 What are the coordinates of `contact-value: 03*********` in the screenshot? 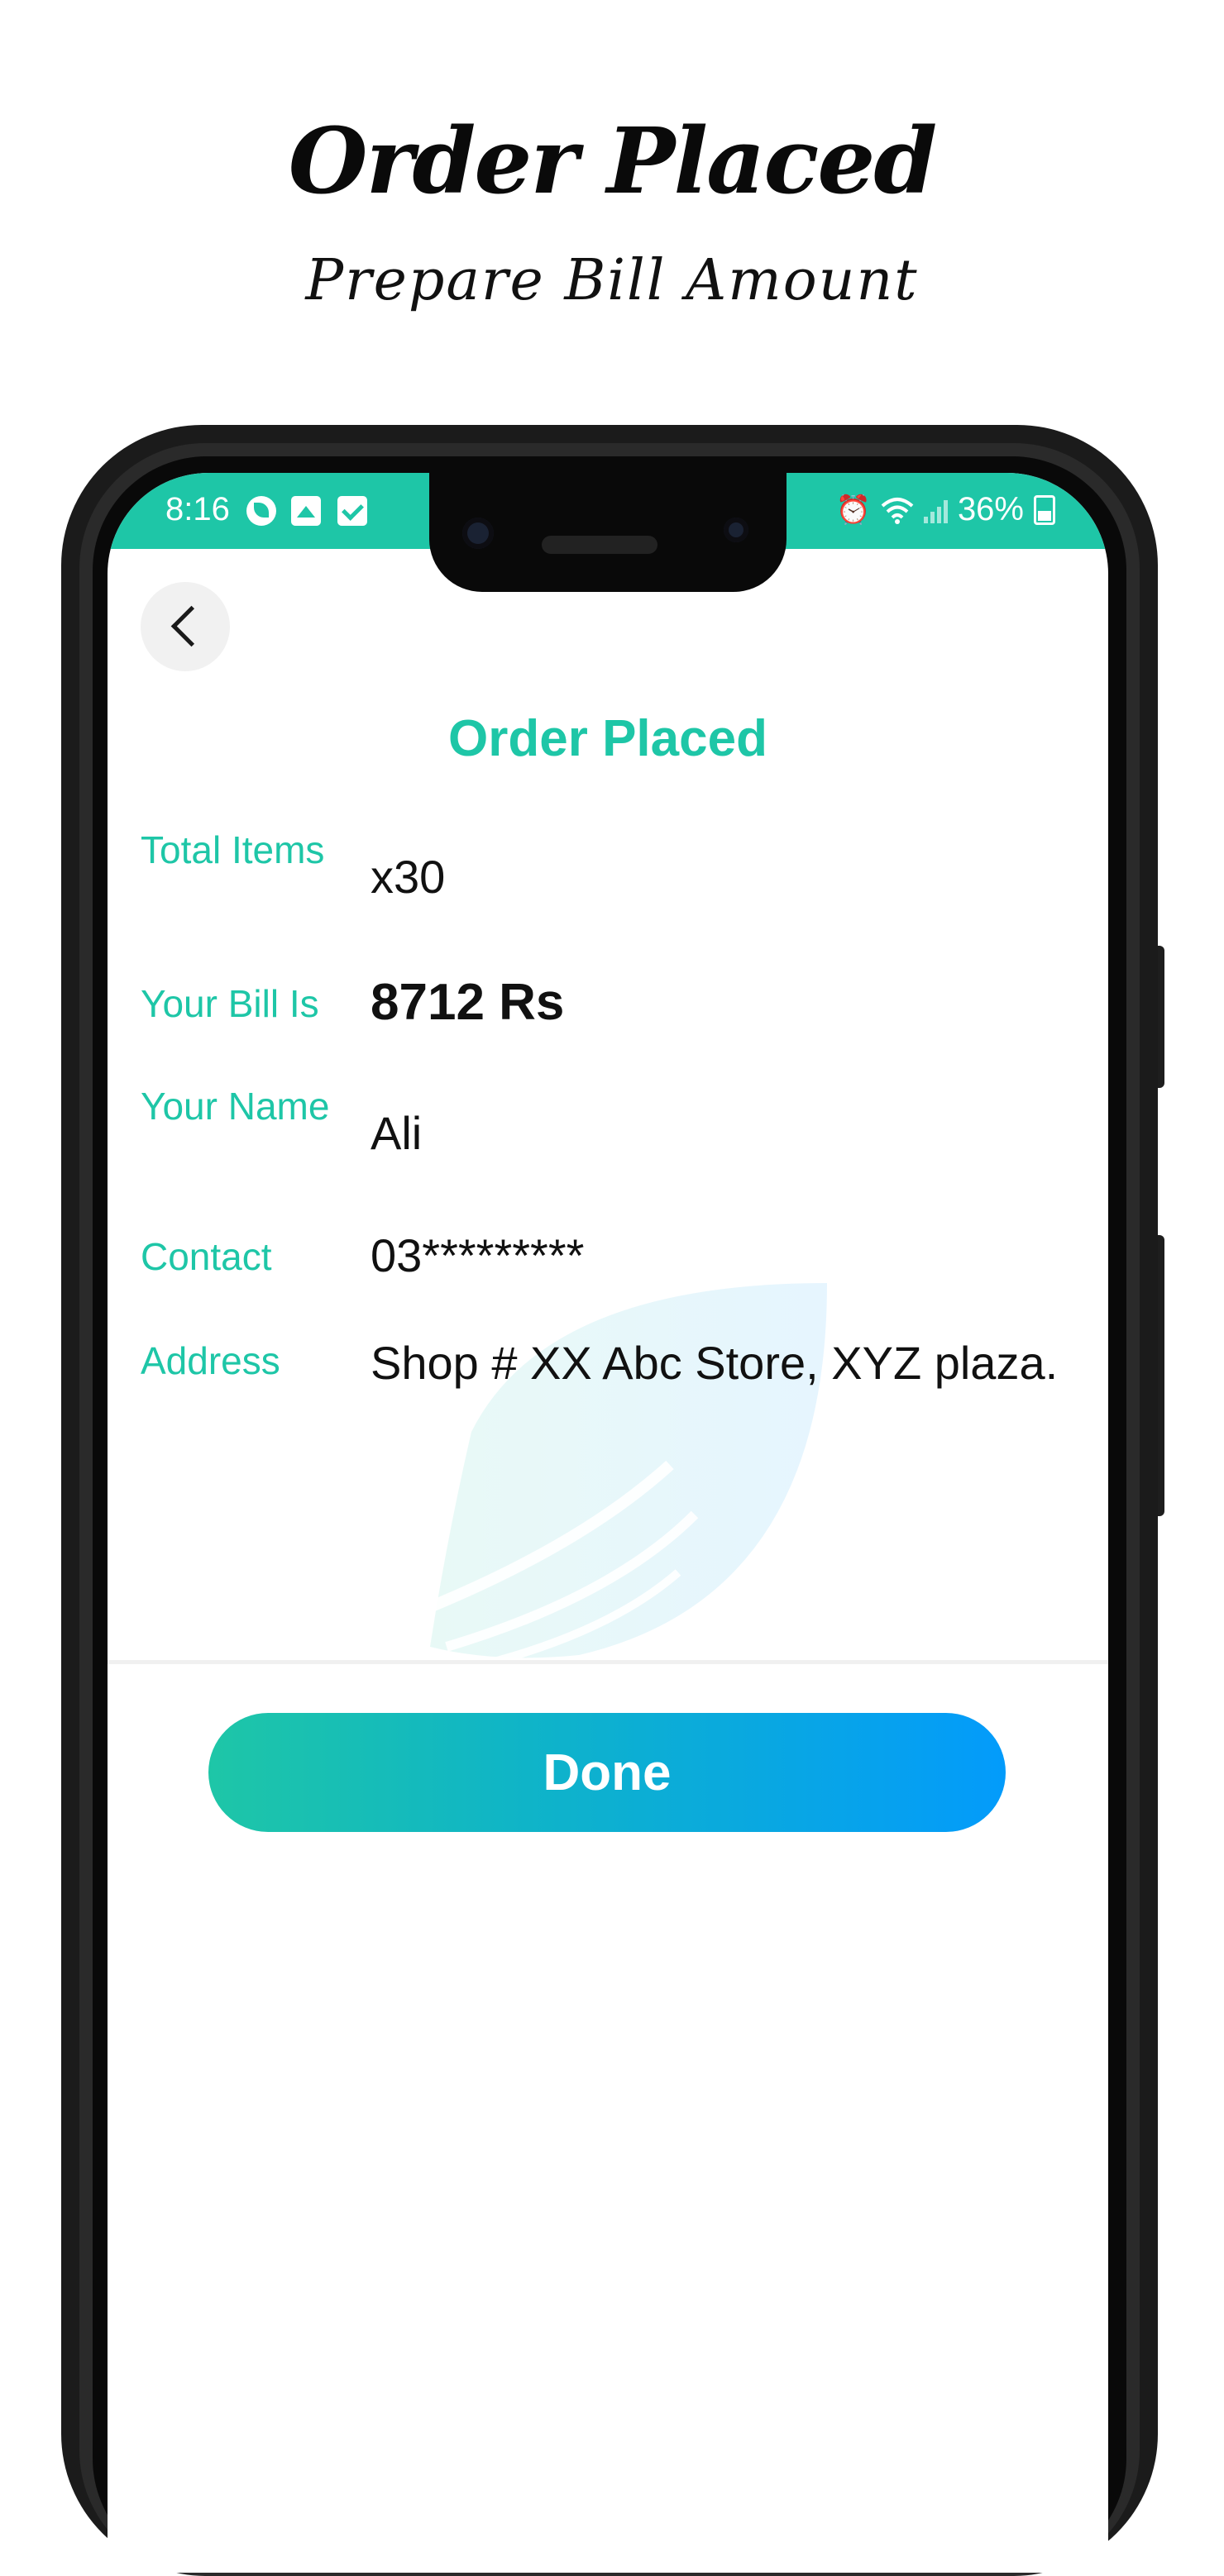 It's located at (478, 1255).